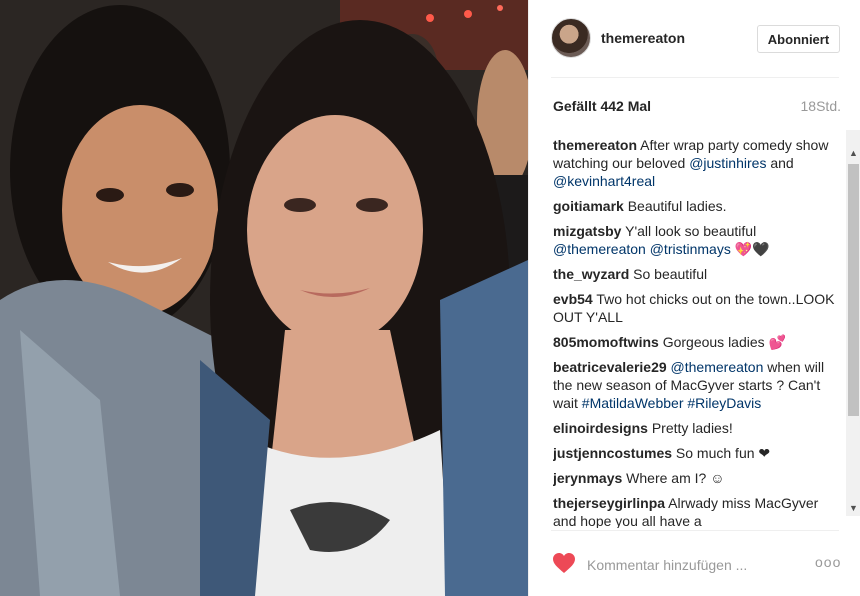 The width and height of the screenshot is (860, 596). I want to click on comment-text: Y'all look so beautiful, so click(691, 231).